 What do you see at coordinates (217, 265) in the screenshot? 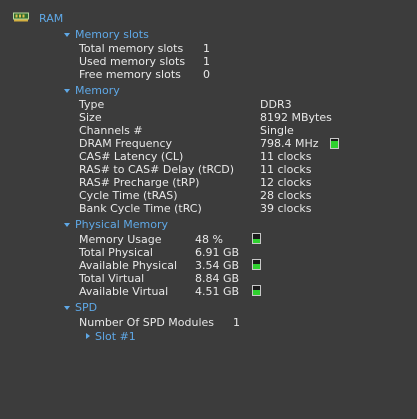
I see `row-value: 3.54 GB` at bounding box center [217, 265].